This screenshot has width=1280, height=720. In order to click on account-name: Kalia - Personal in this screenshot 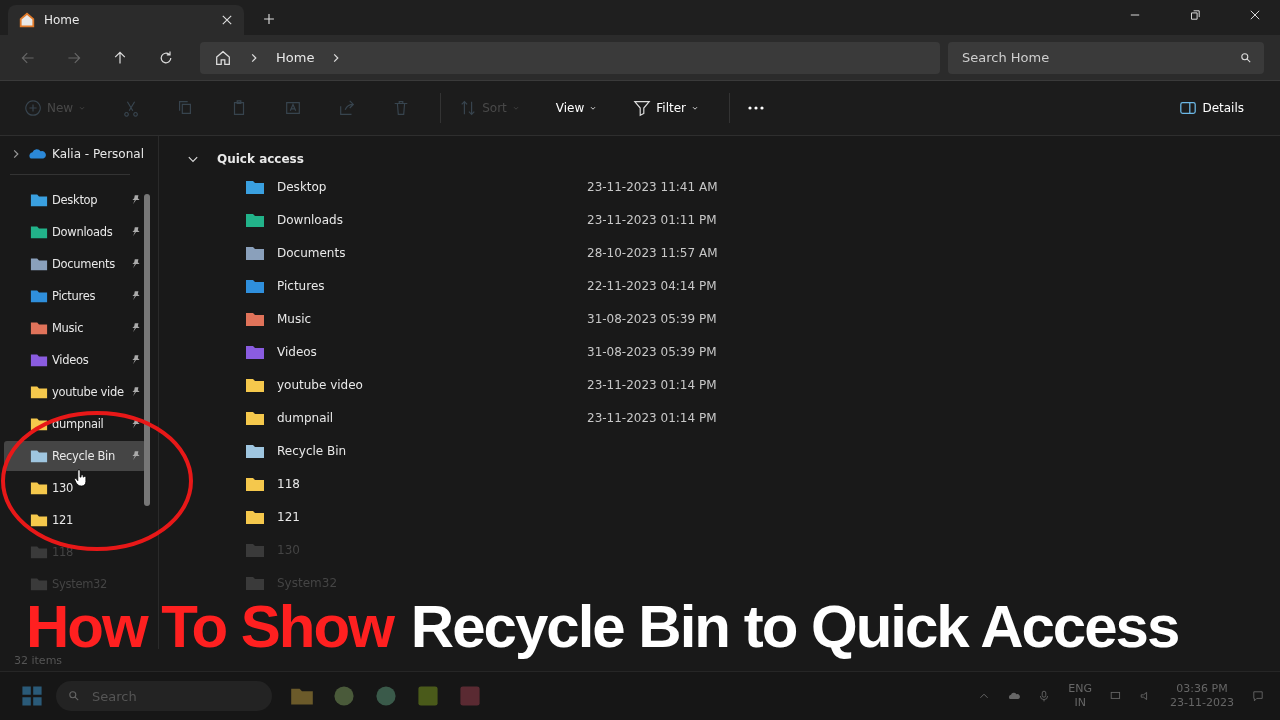, I will do `click(98, 154)`.